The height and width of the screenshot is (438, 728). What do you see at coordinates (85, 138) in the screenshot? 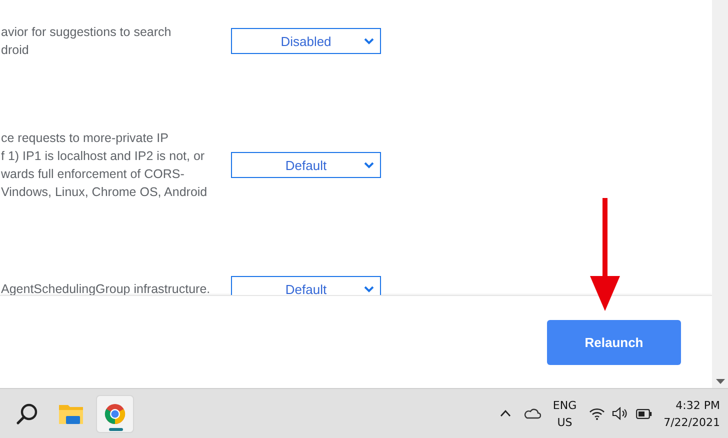
I see `flag-description: ce requests to more-private IP` at bounding box center [85, 138].